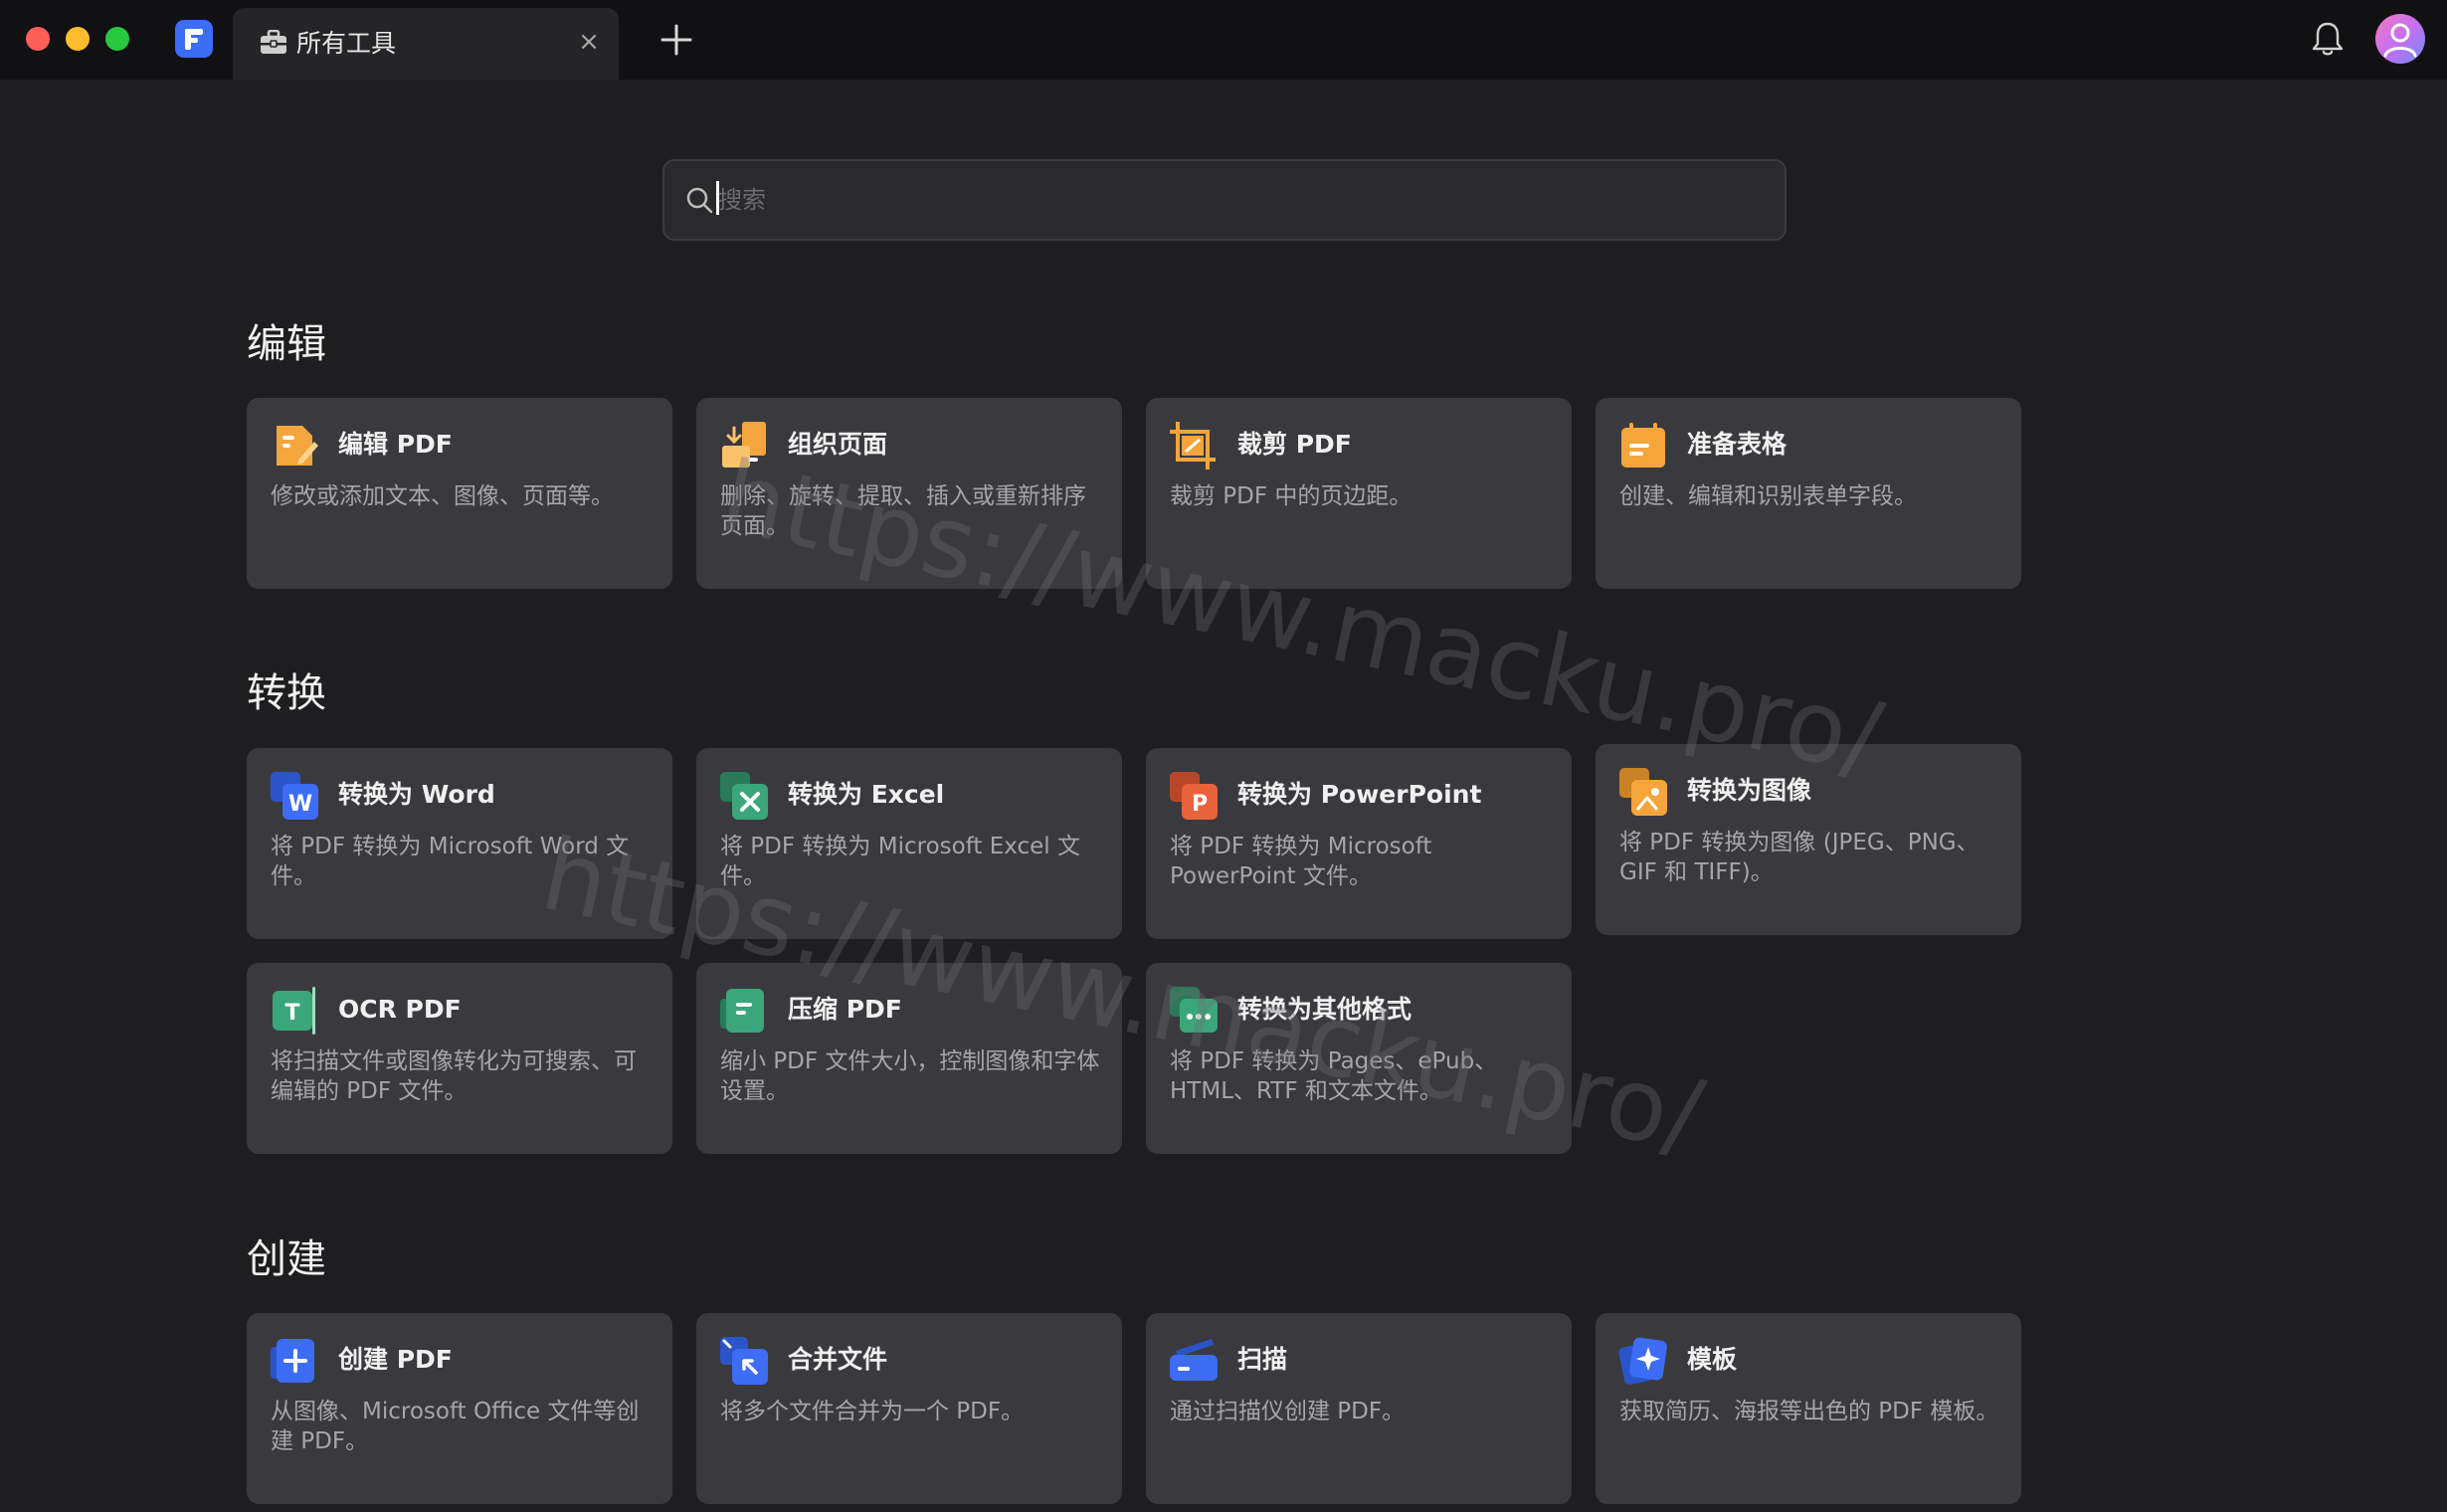 The width and height of the screenshot is (2447, 1512). What do you see at coordinates (717, 198) in the screenshot?
I see `text-caret` at bounding box center [717, 198].